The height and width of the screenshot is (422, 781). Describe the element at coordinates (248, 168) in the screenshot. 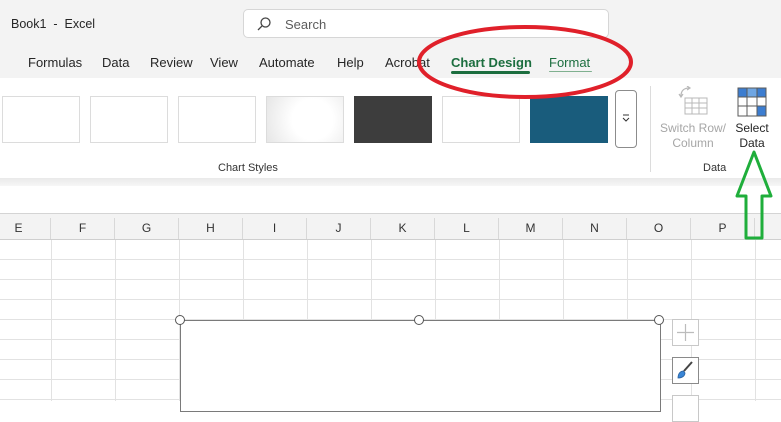

I see `chart-styles-group-label: Chart Styles` at that location.